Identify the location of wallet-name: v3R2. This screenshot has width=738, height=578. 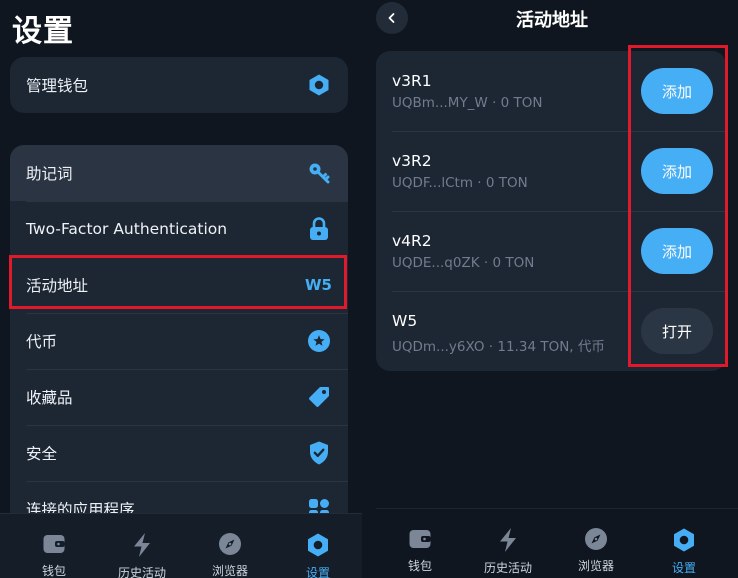
(412, 161).